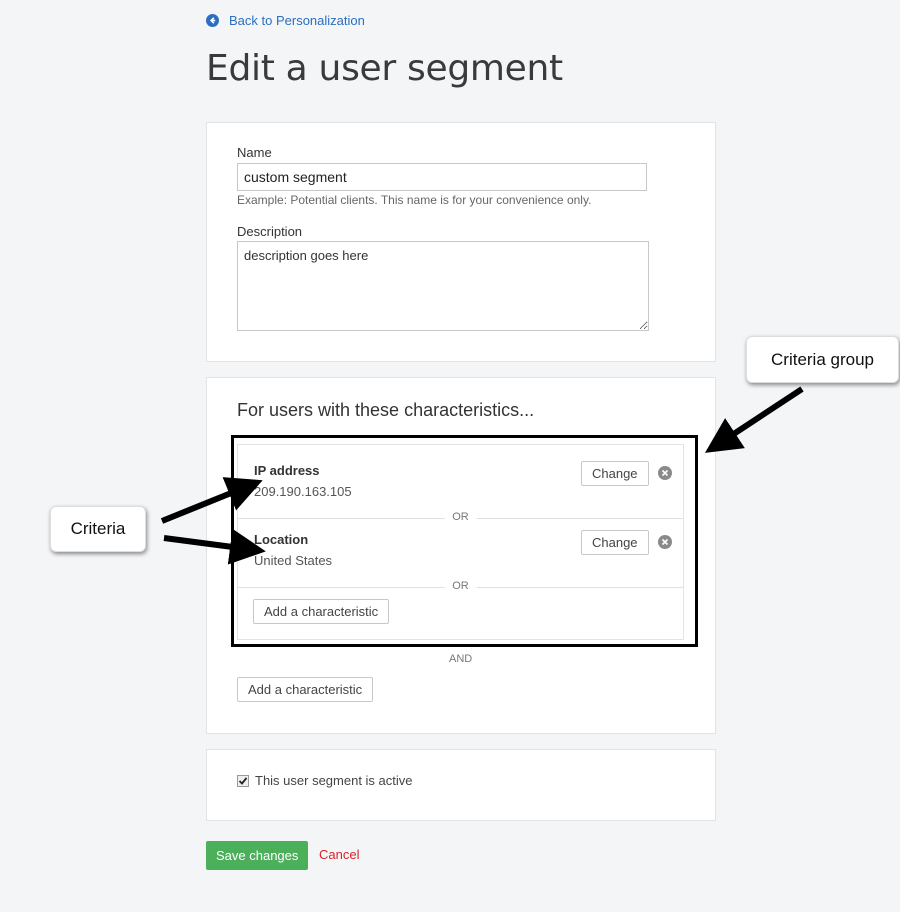 The width and height of the screenshot is (900, 912). What do you see at coordinates (293, 560) in the screenshot?
I see `criteria-value: United States` at bounding box center [293, 560].